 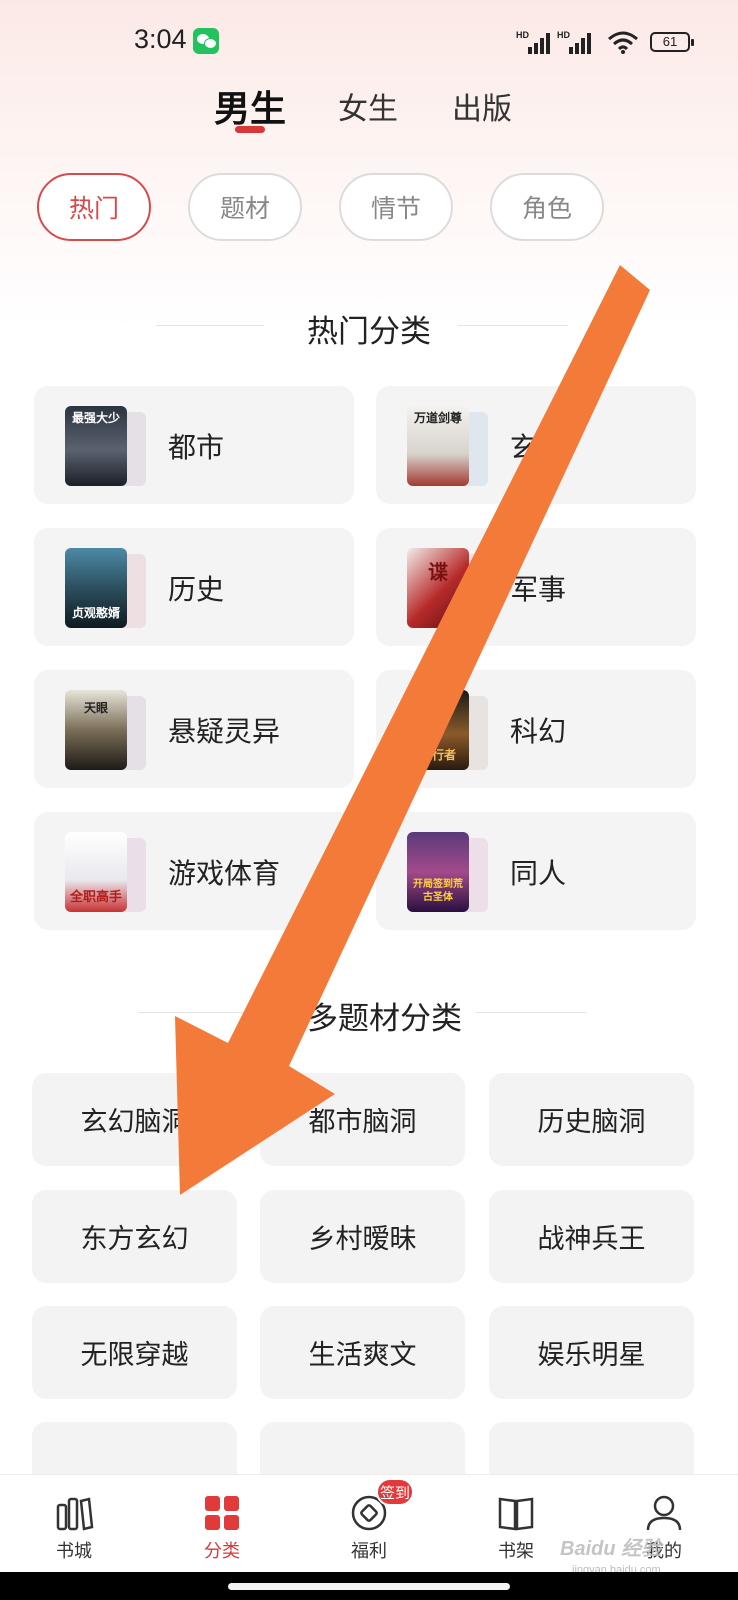 I want to click on signal-1-icon: HD, so click(x=535, y=42).